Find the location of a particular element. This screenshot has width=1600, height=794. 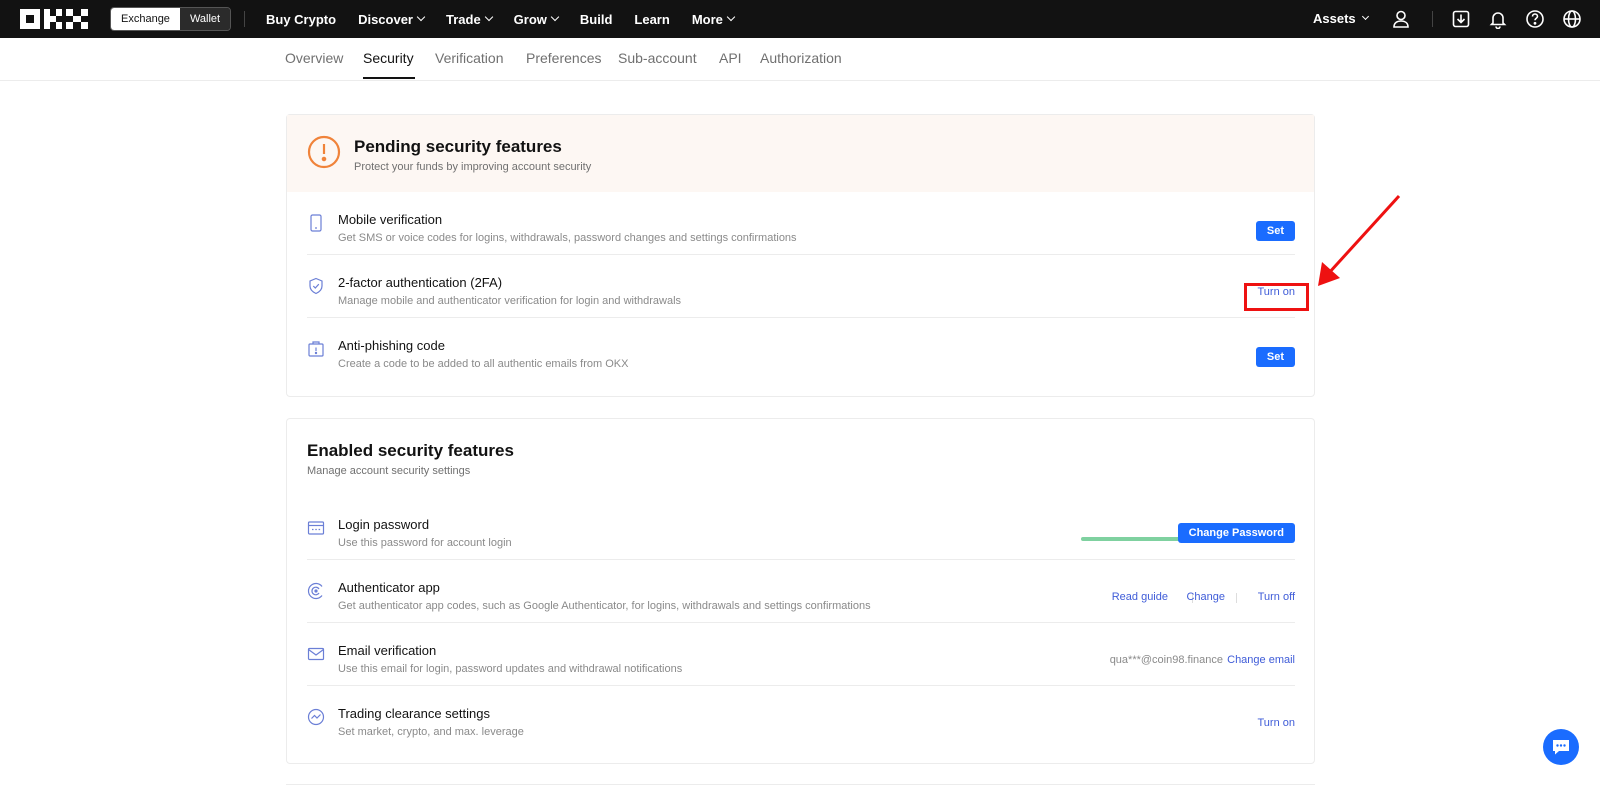

mode-switch: Exchange Wallet is located at coordinates (171, 19).